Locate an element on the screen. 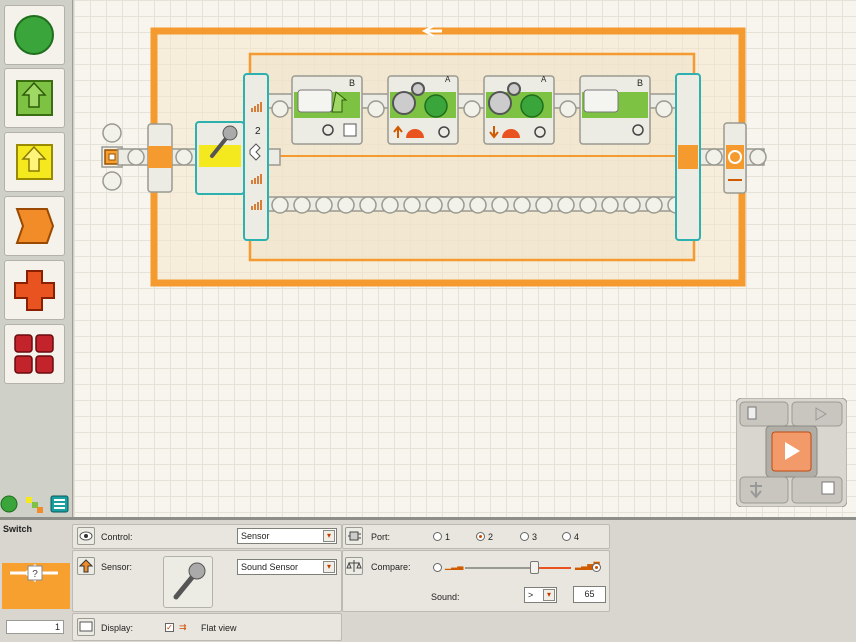 Image resolution: width=856 pixels, height=642 pixels. port-2-radio is located at coordinates (480, 536).